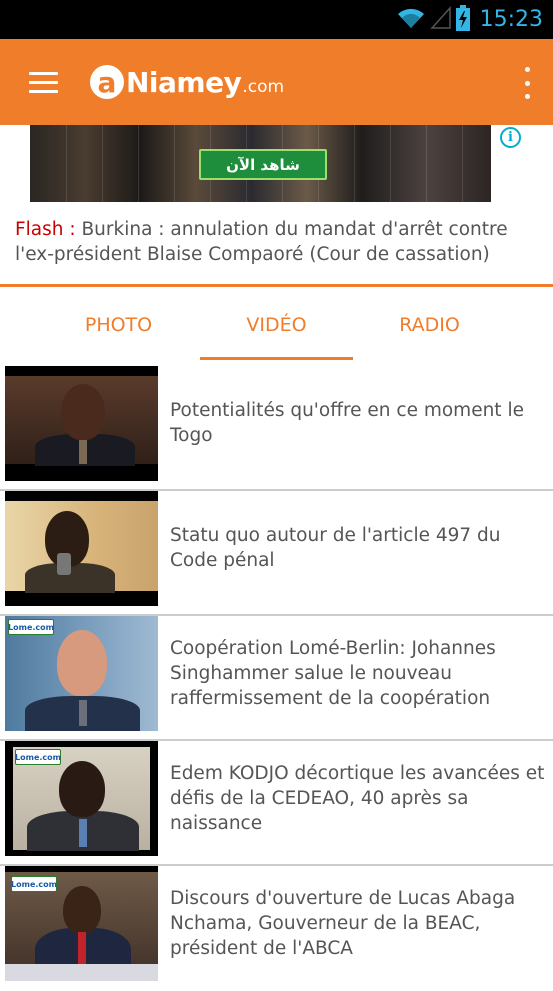  I want to click on ad-banner: شاهد الآن, so click(260, 163).